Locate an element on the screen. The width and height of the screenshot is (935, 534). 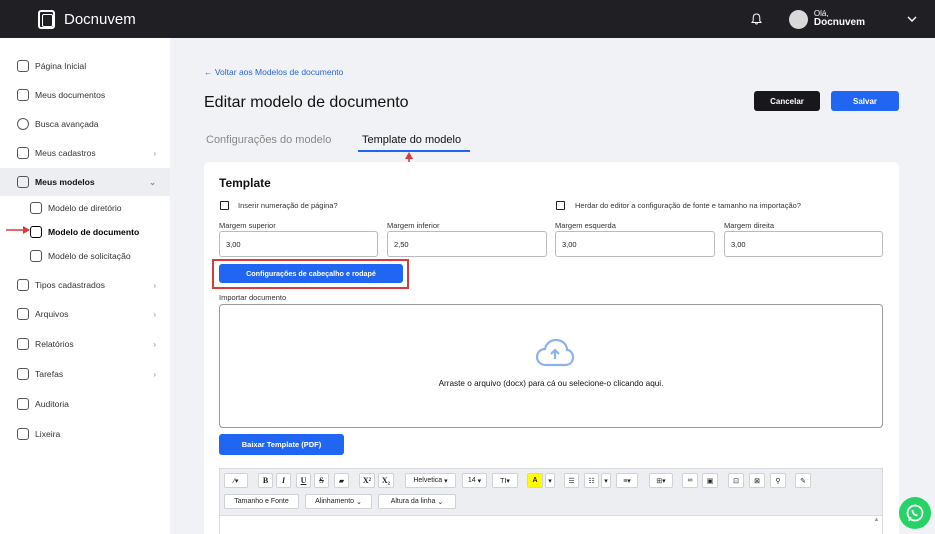
files-icon is located at coordinates (23, 314).